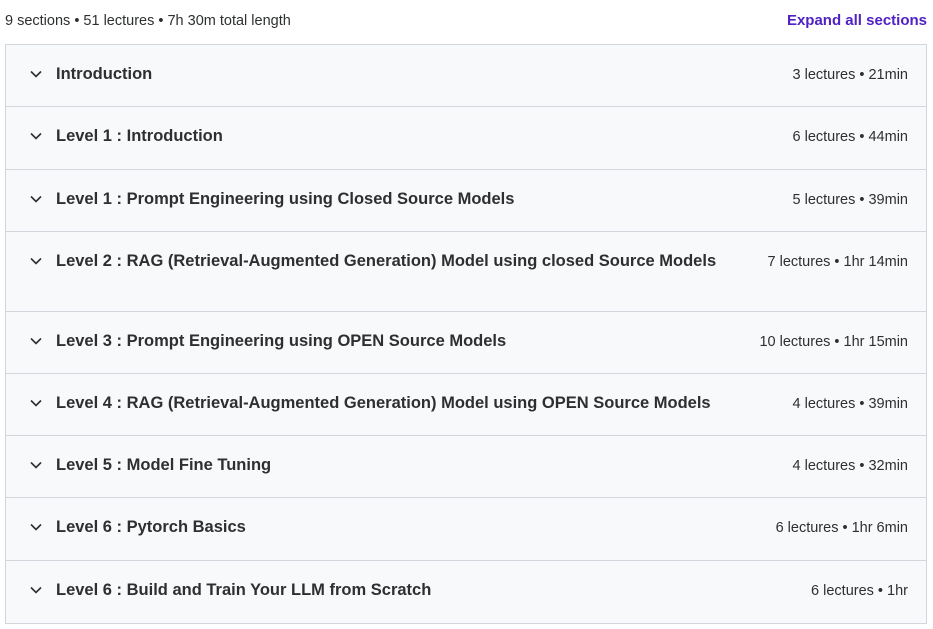 The width and height of the screenshot is (933, 629). I want to click on section-meta: 5 lectures • 39min, so click(850, 200).